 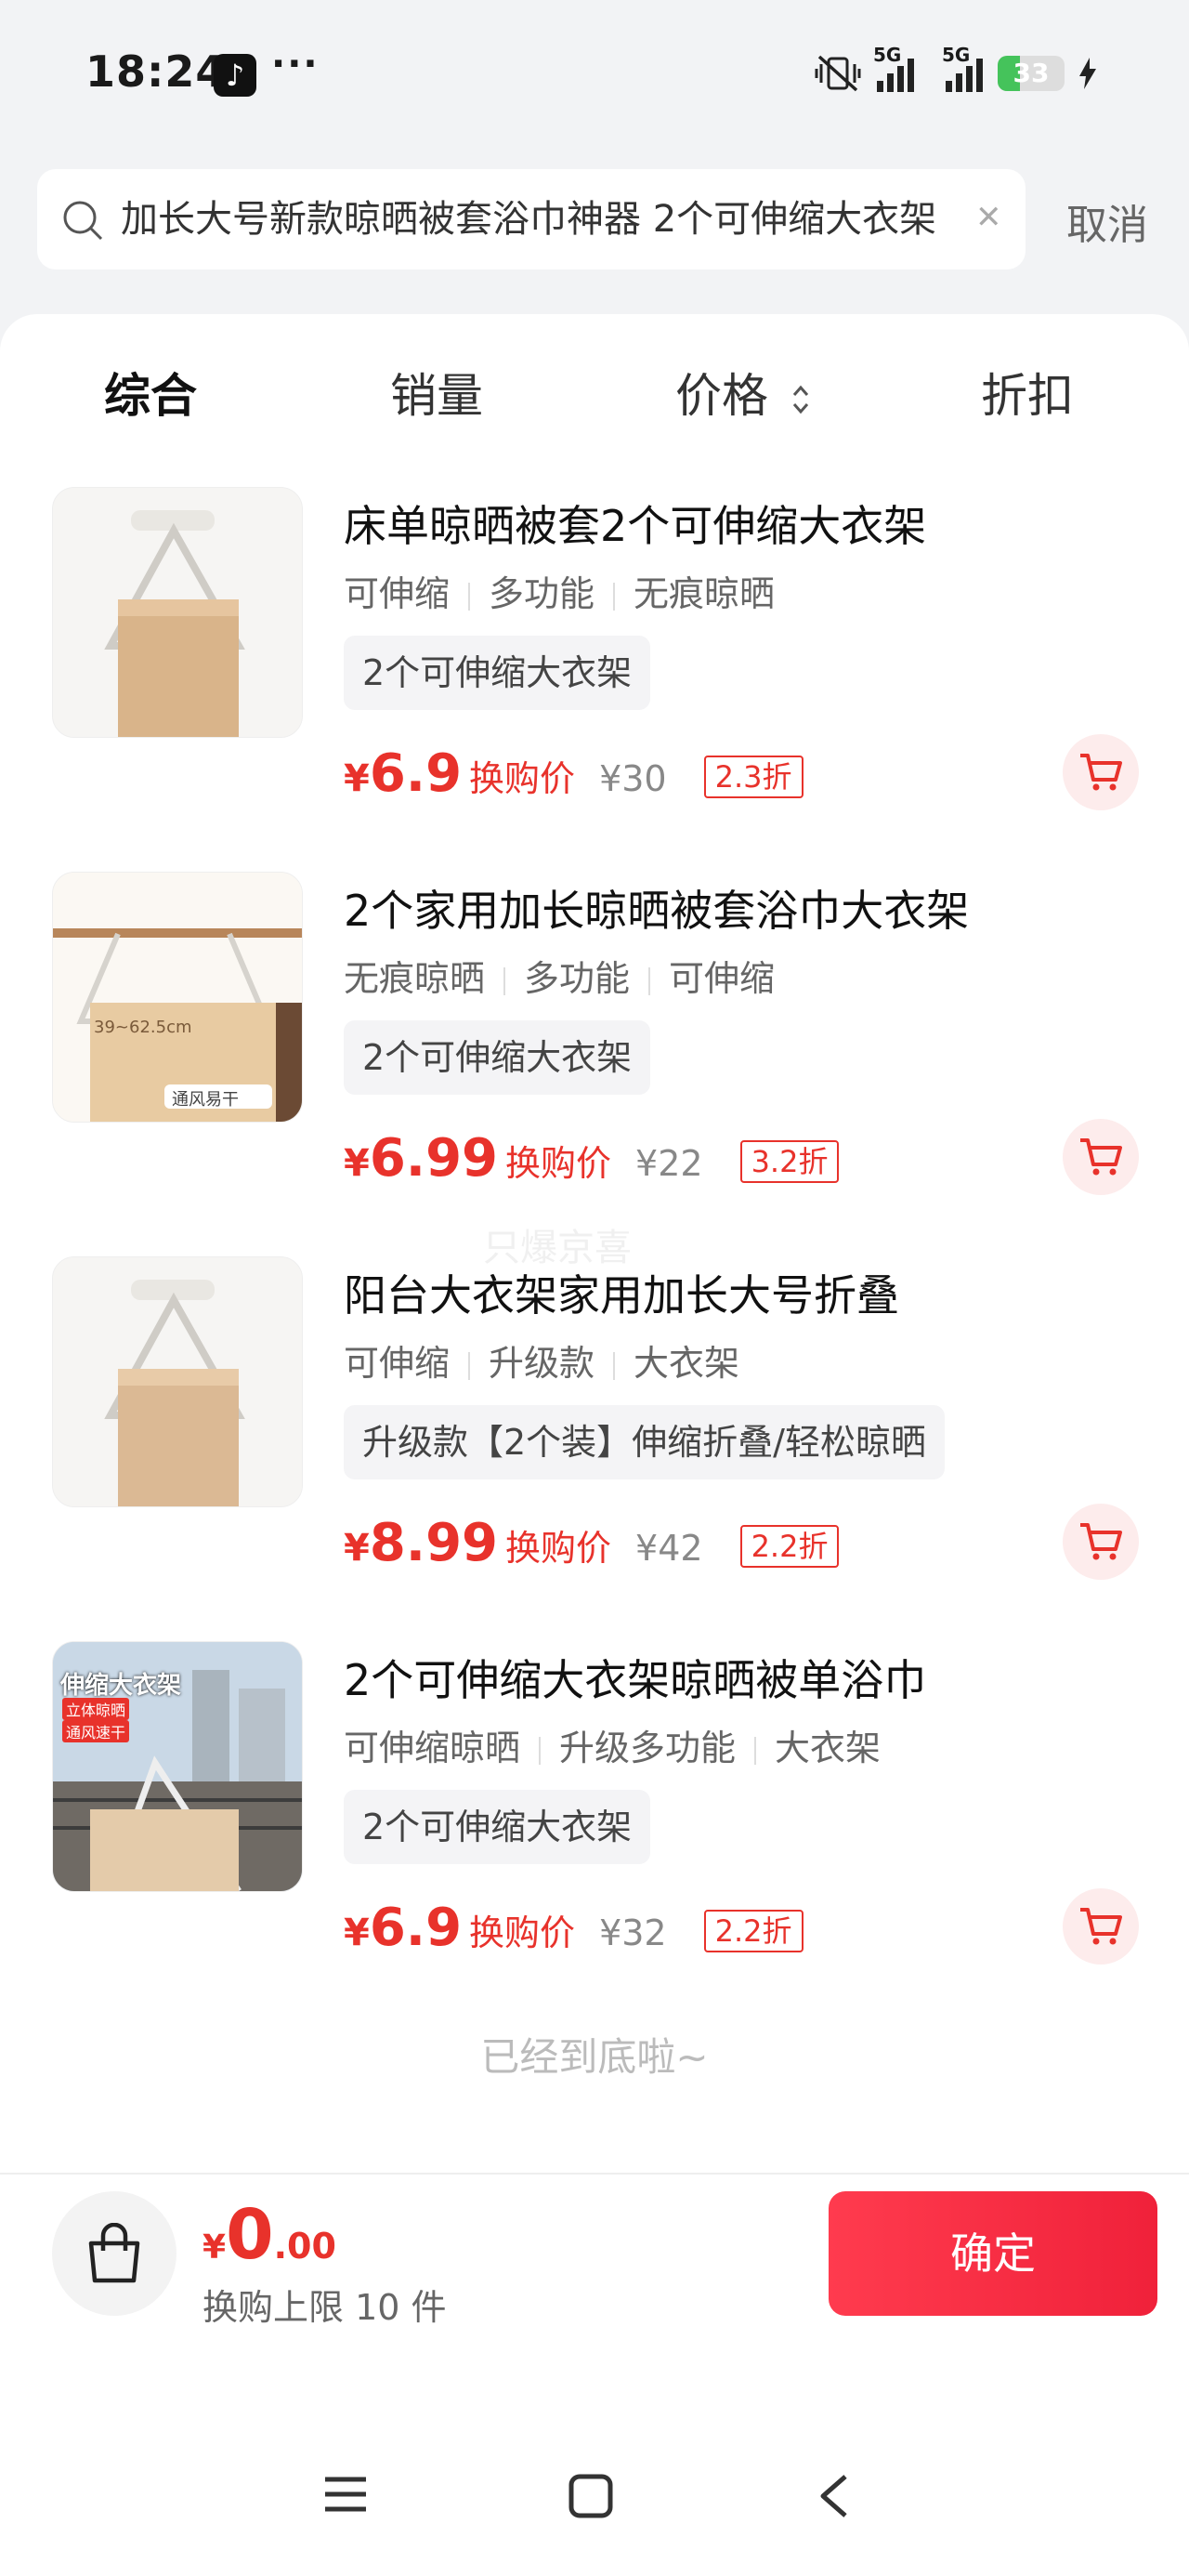 I want to click on product-price: ¥8.99, so click(x=421, y=1543).